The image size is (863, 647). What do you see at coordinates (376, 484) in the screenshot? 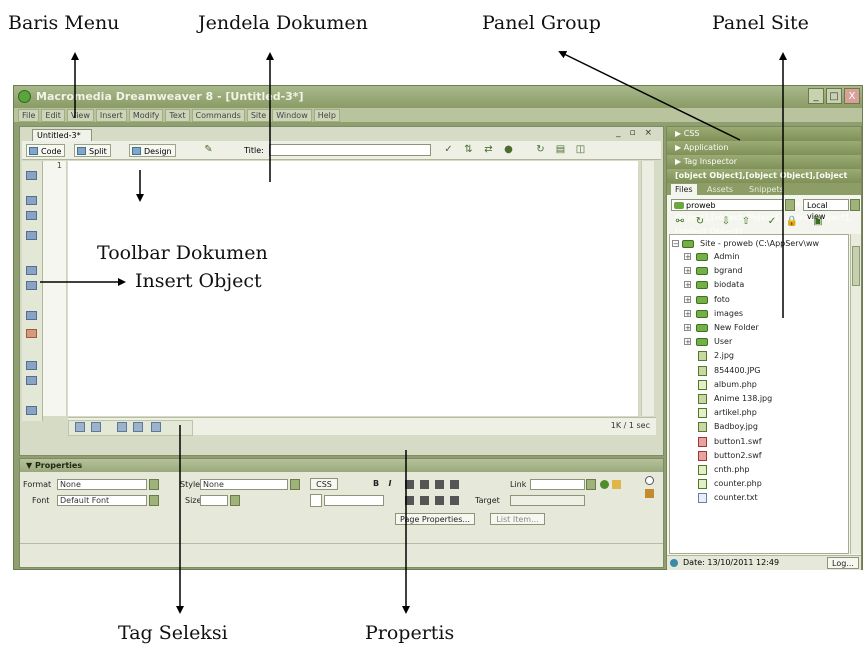
I see `bold-button: B` at bounding box center [376, 484].